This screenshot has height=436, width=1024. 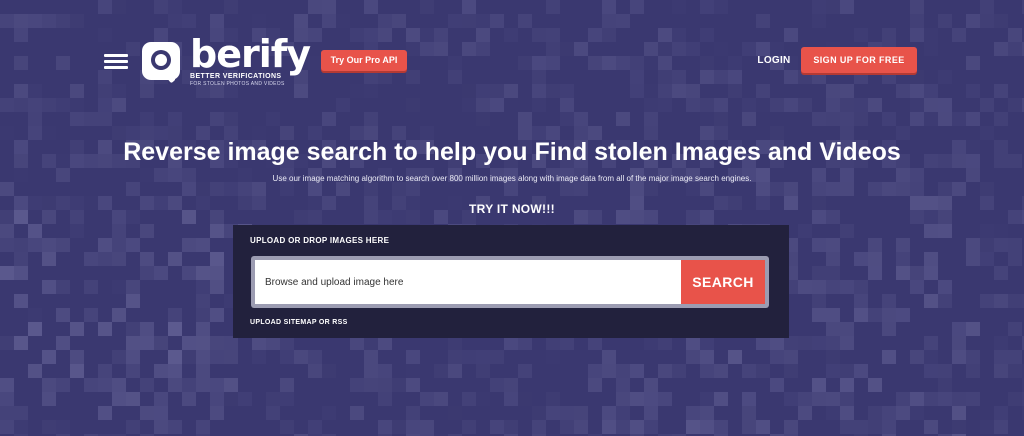 I want to click on search-button: SEARCH, so click(x=723, y=282).